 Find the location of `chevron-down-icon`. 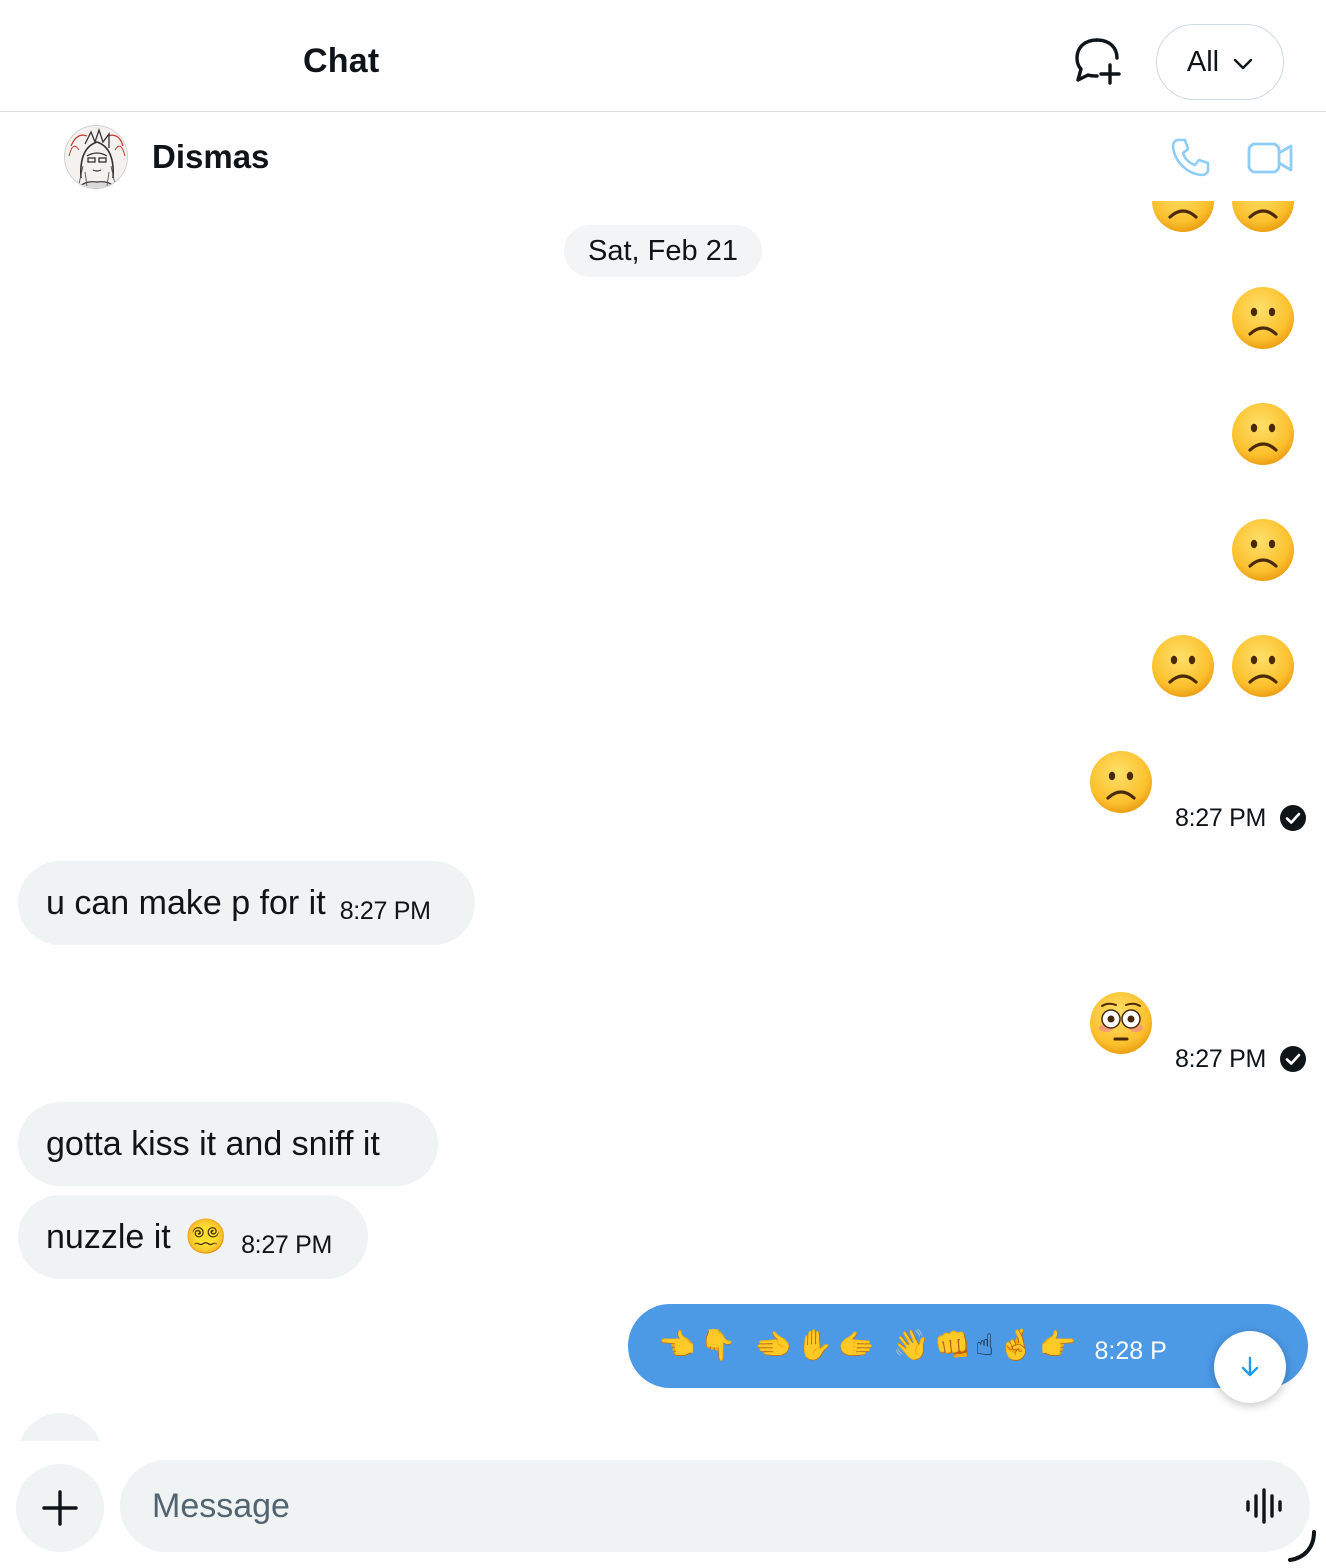

chevron-down-icon is located at coordinates (1243, 64).